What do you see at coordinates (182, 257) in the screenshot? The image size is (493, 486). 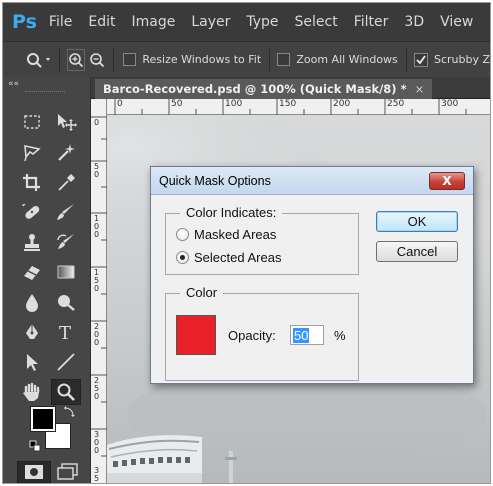 I see `selected-areas-radio` at bounding box center [182, 257].